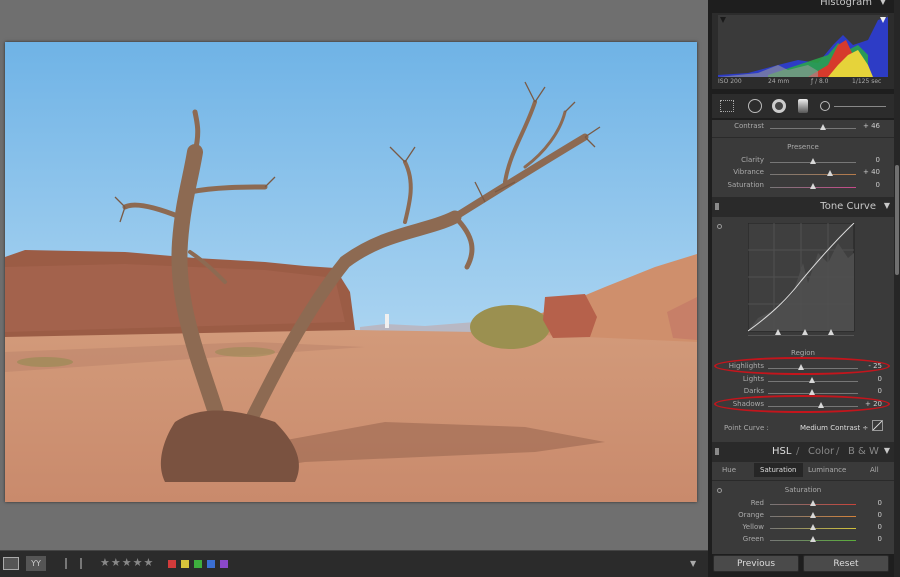 This screenshot has height=577, width=900. Describe the element at coordinates (729, 470) in the screenshot. I see `tab-hue: Hue` at that location.